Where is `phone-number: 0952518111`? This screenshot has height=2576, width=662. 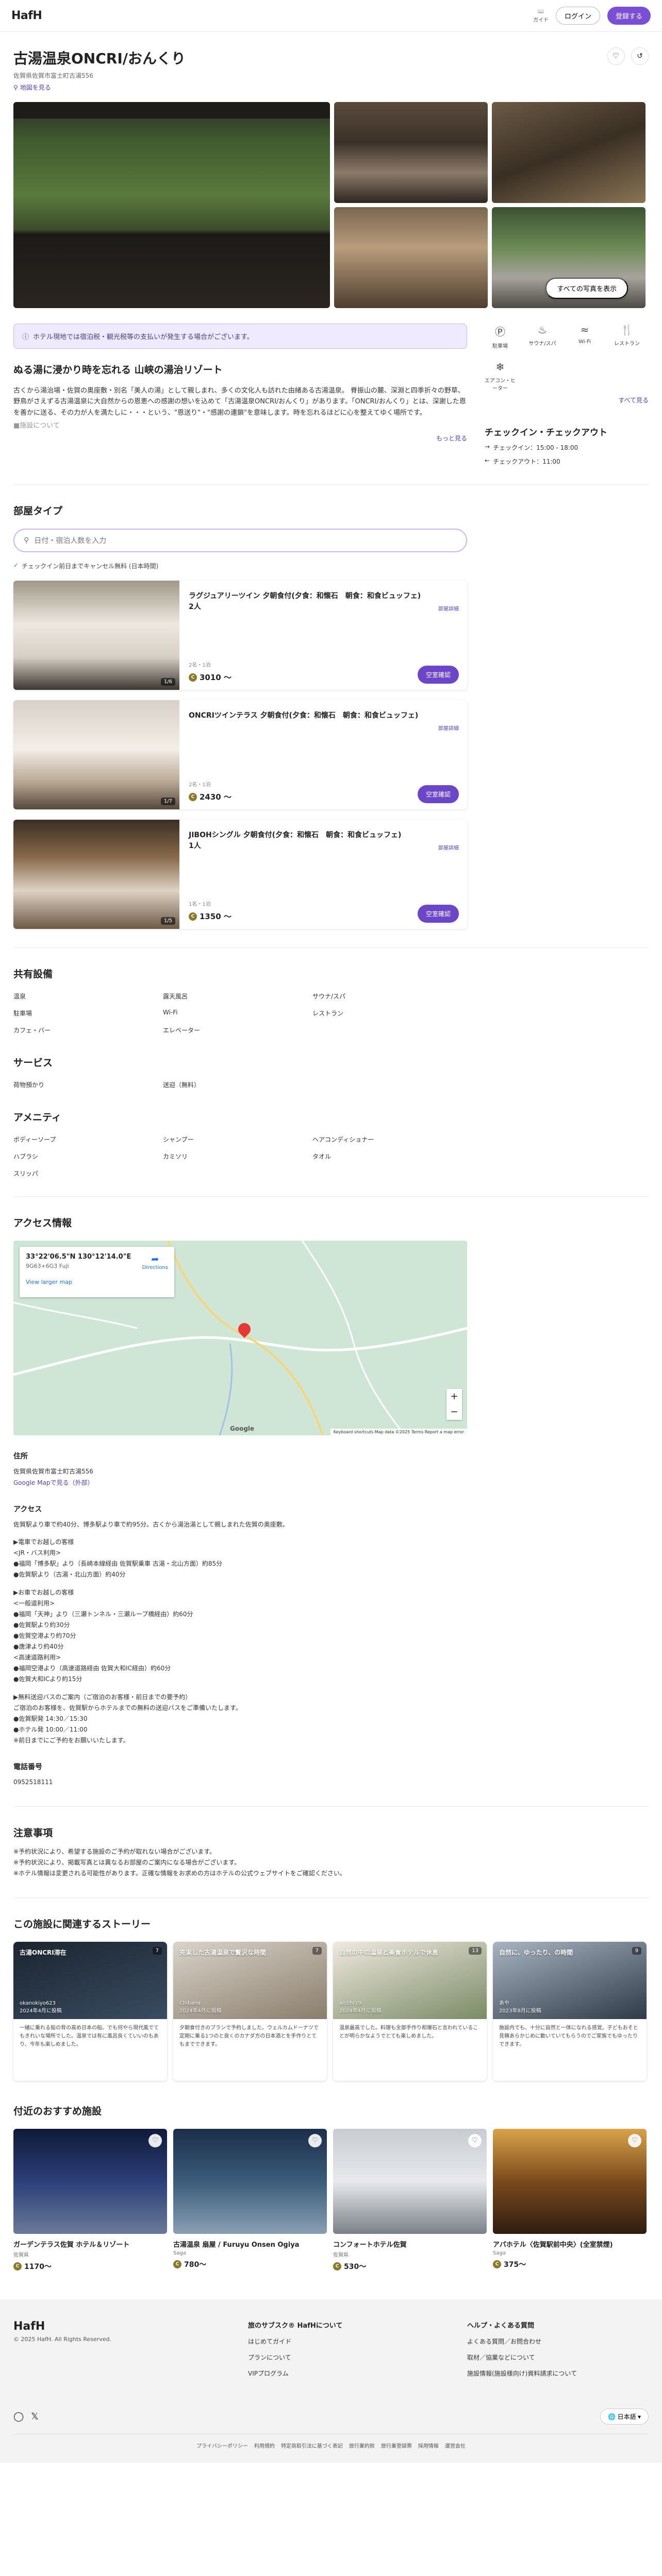 phone-number: 0952518111 is located at coordinates (33, 1782).